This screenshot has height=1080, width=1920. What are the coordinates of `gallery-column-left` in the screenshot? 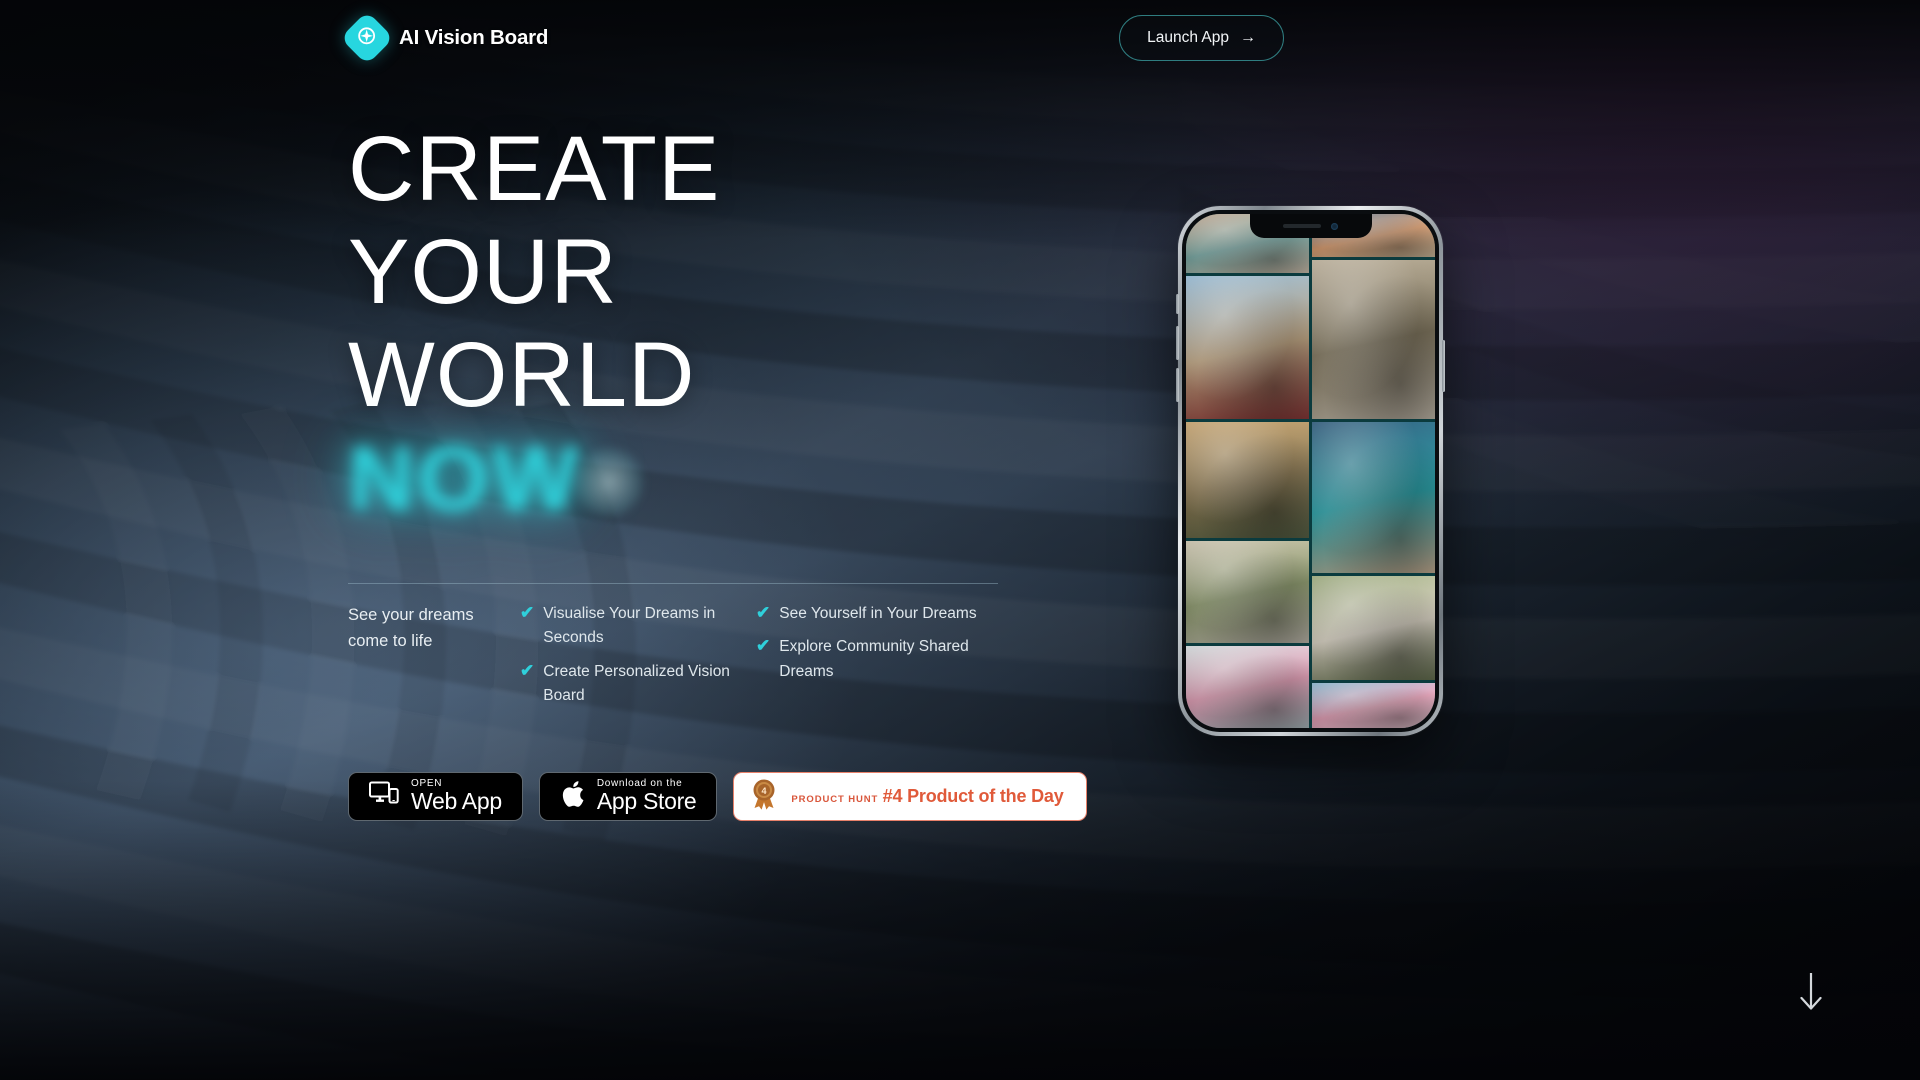 It's located at (1247, 471).